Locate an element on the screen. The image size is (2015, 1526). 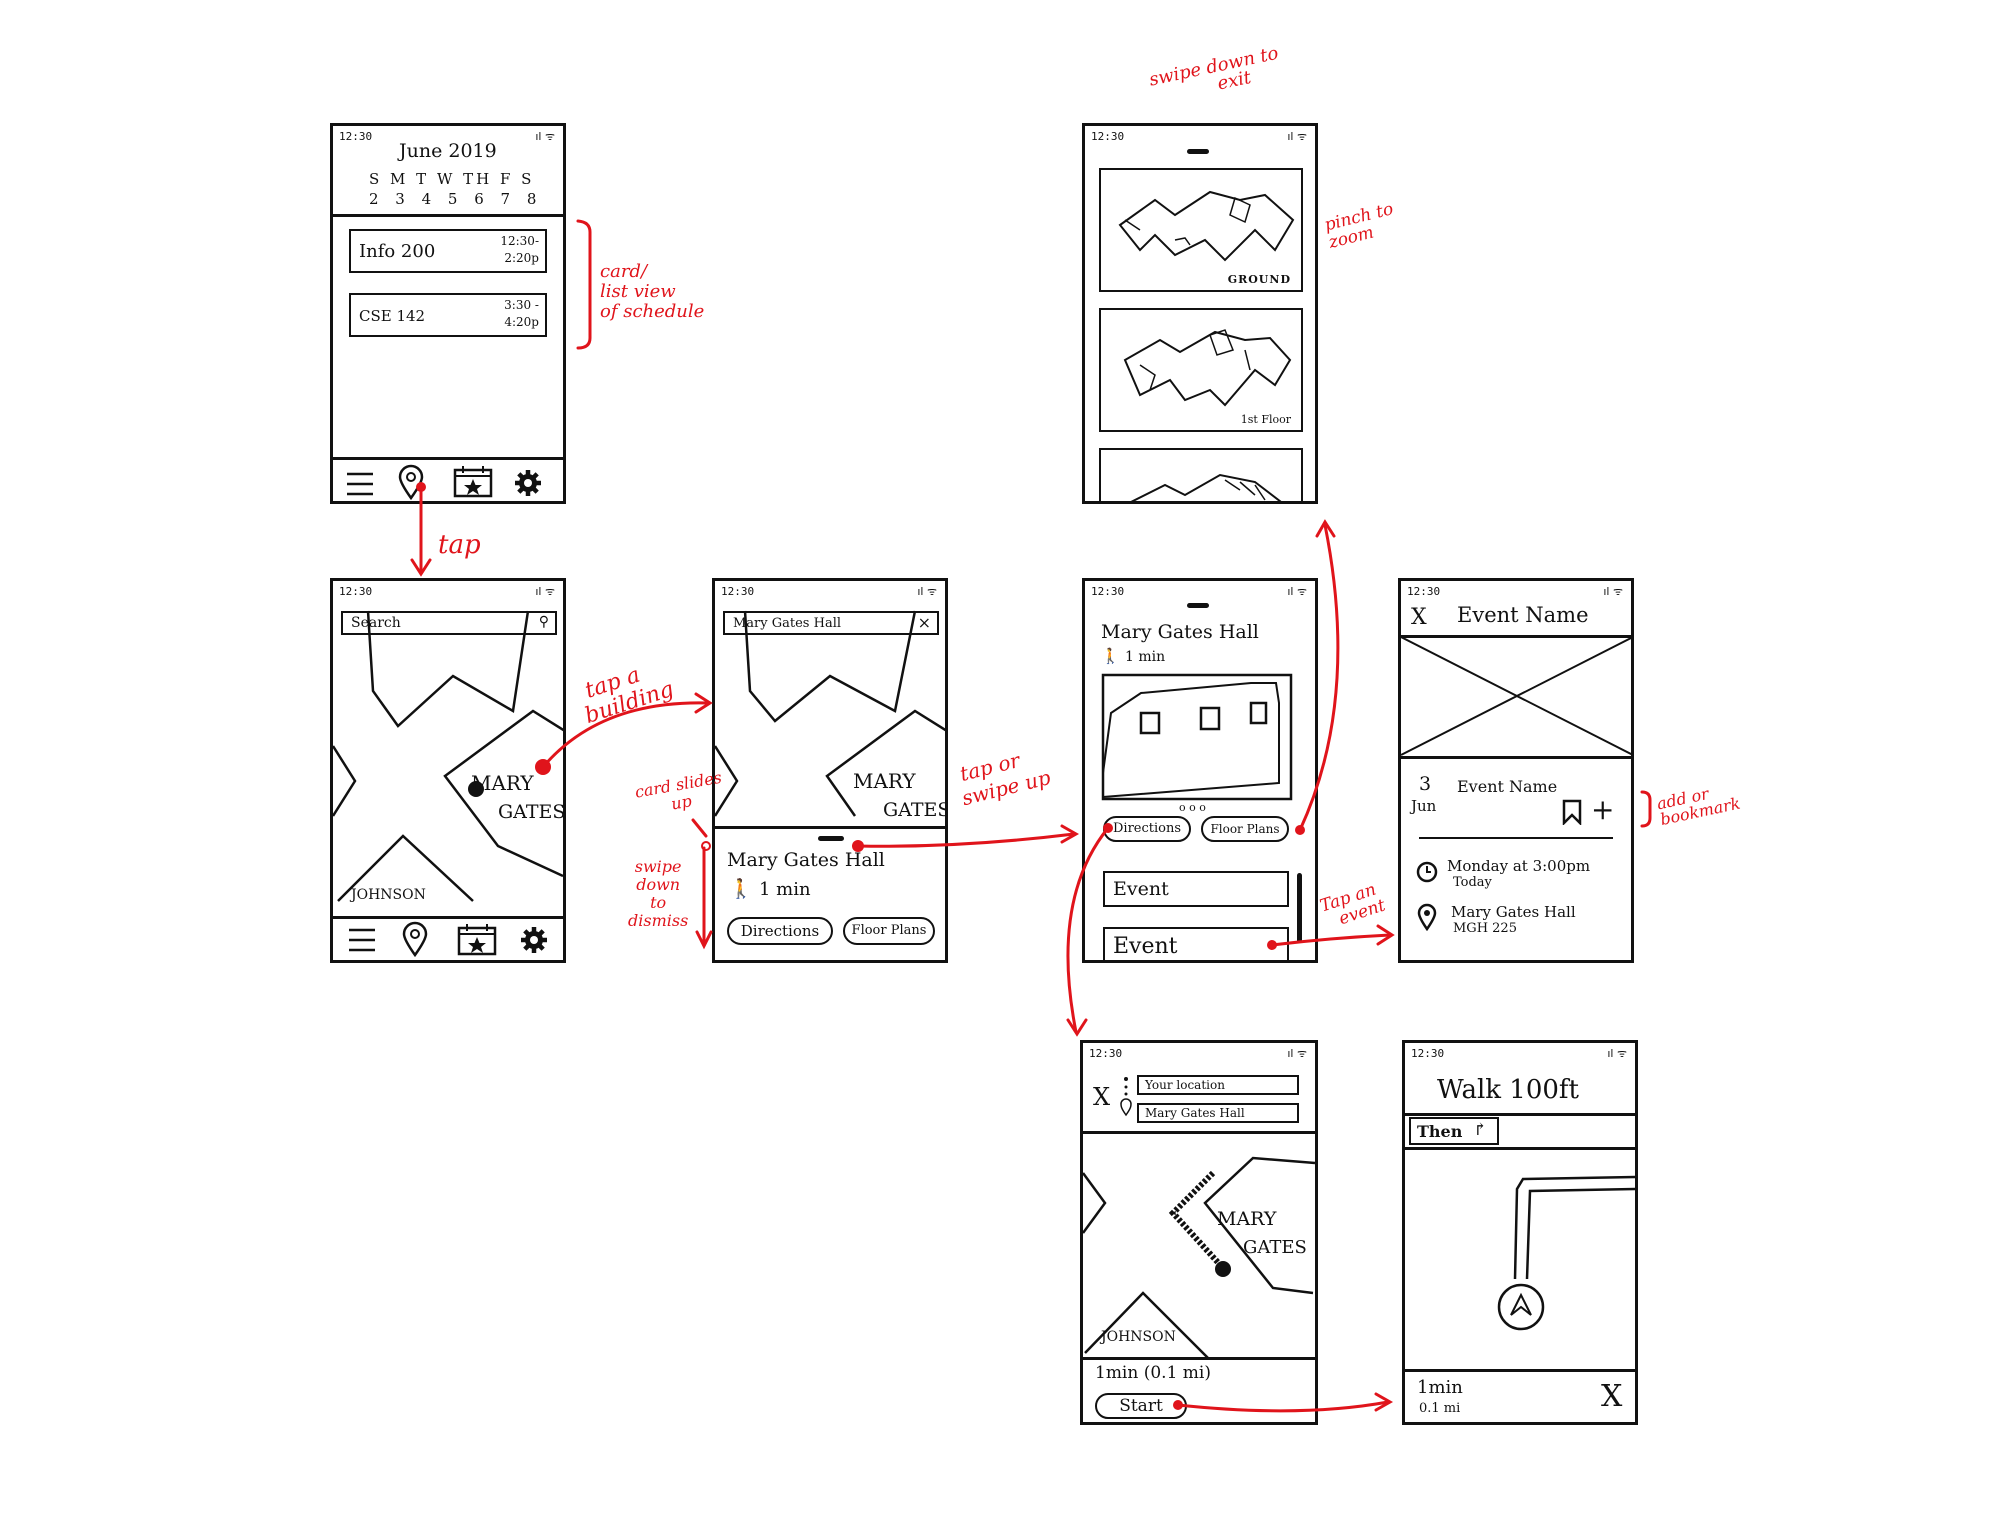
floor-plan-card: GROUND is located at coordinates (1201, 230).